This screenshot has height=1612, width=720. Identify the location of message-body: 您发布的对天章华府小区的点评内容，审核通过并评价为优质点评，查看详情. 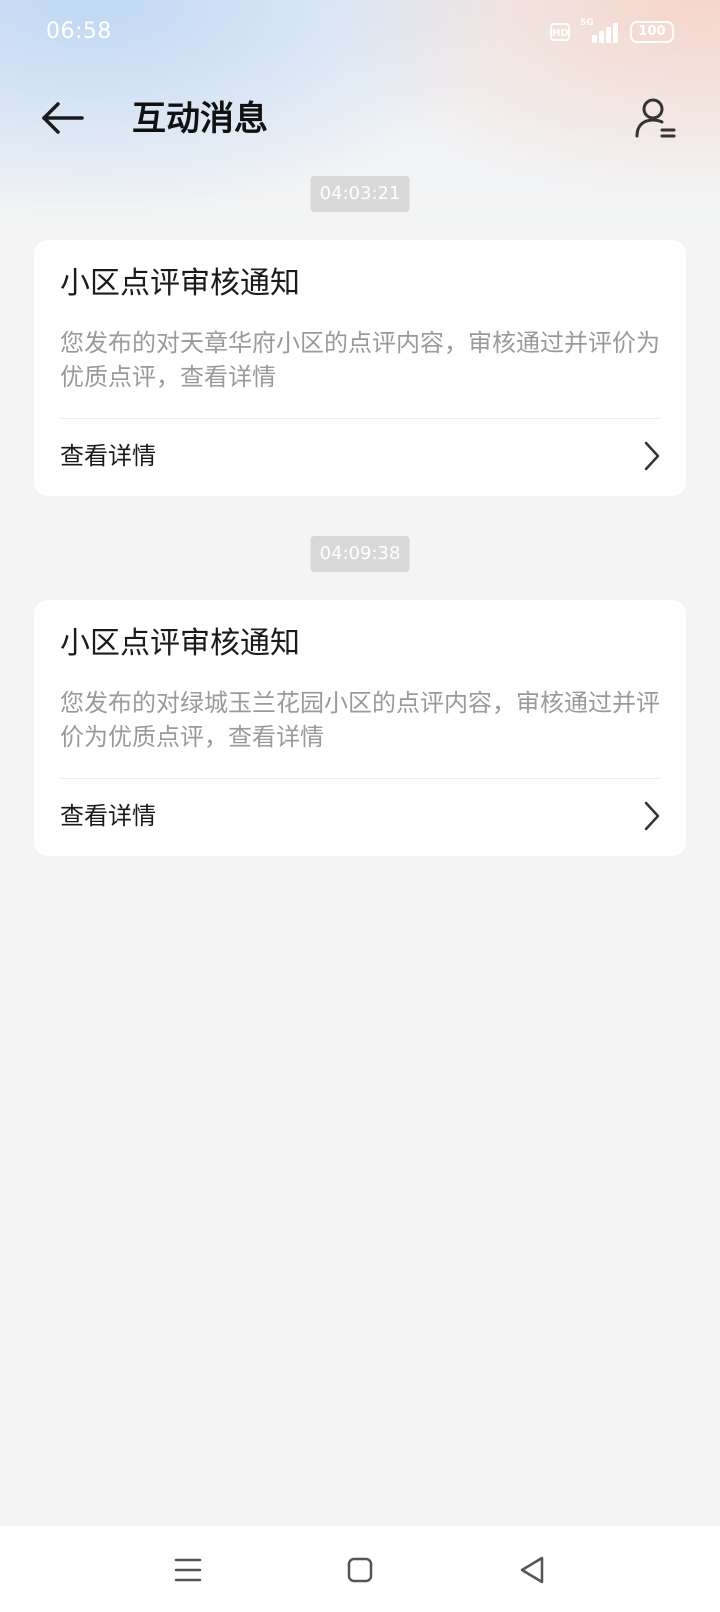
(360, 360).